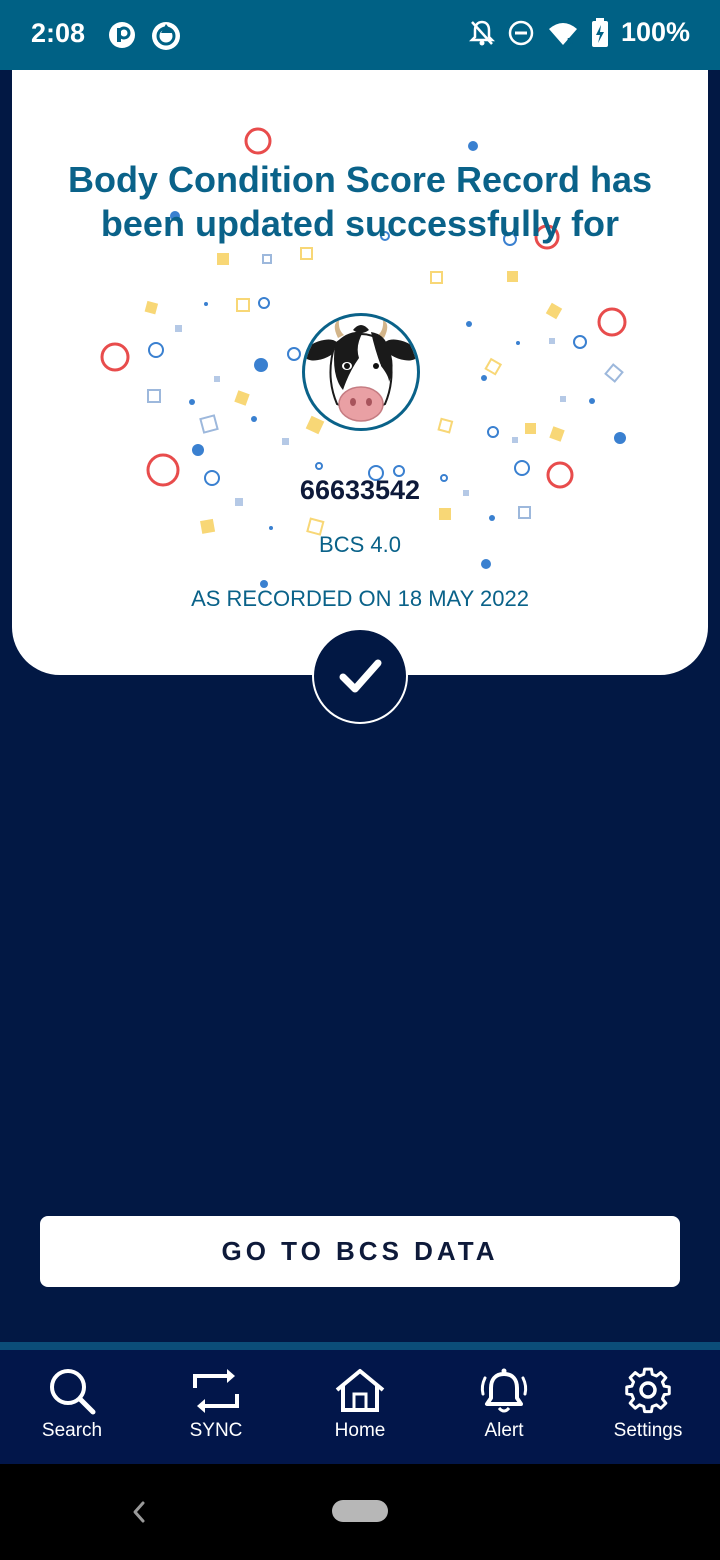 Image resolution: width=720 pixels, height=1560 pixels. Describe the element at coordinates (360, 1430) in the screenshot. I see `nav-label-home: Home` at that location.